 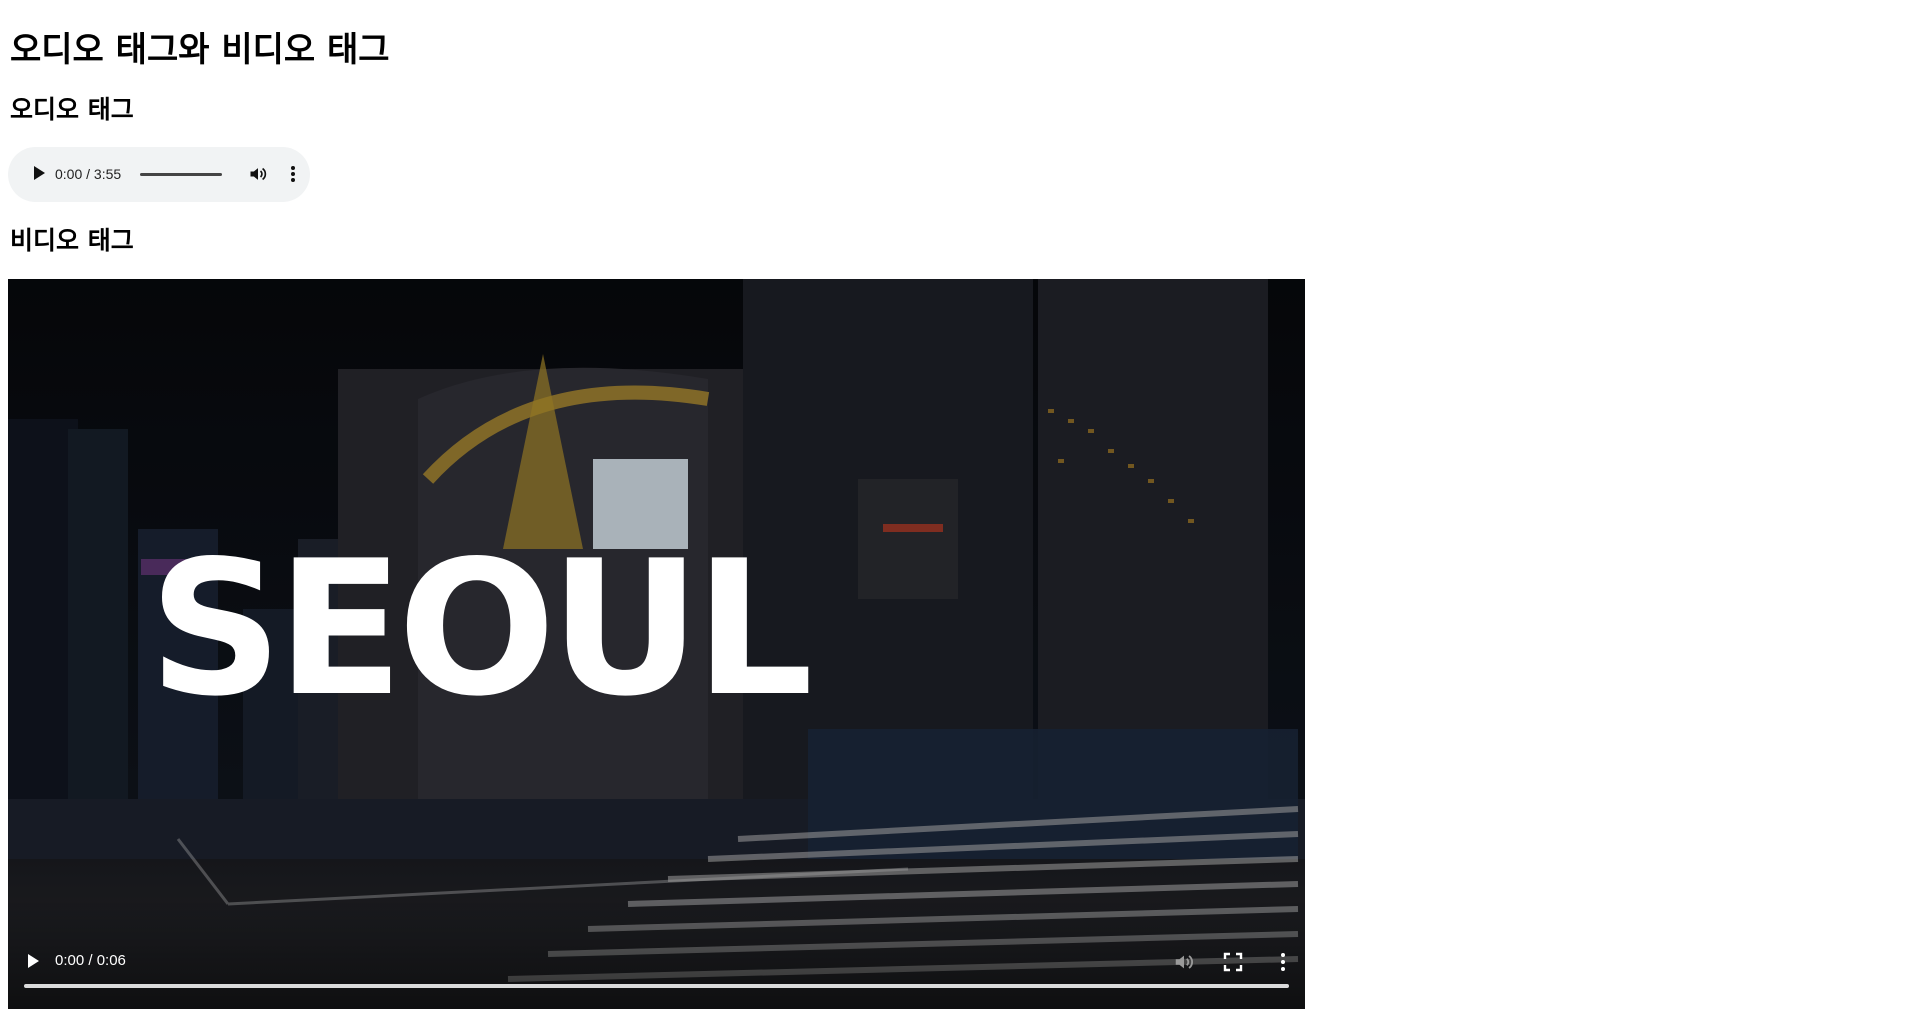 What do you see at coordinates (90, 960) in the screenshot?
I see `video-time: 0:00 / 0:06` at bounding box center [90, 960].